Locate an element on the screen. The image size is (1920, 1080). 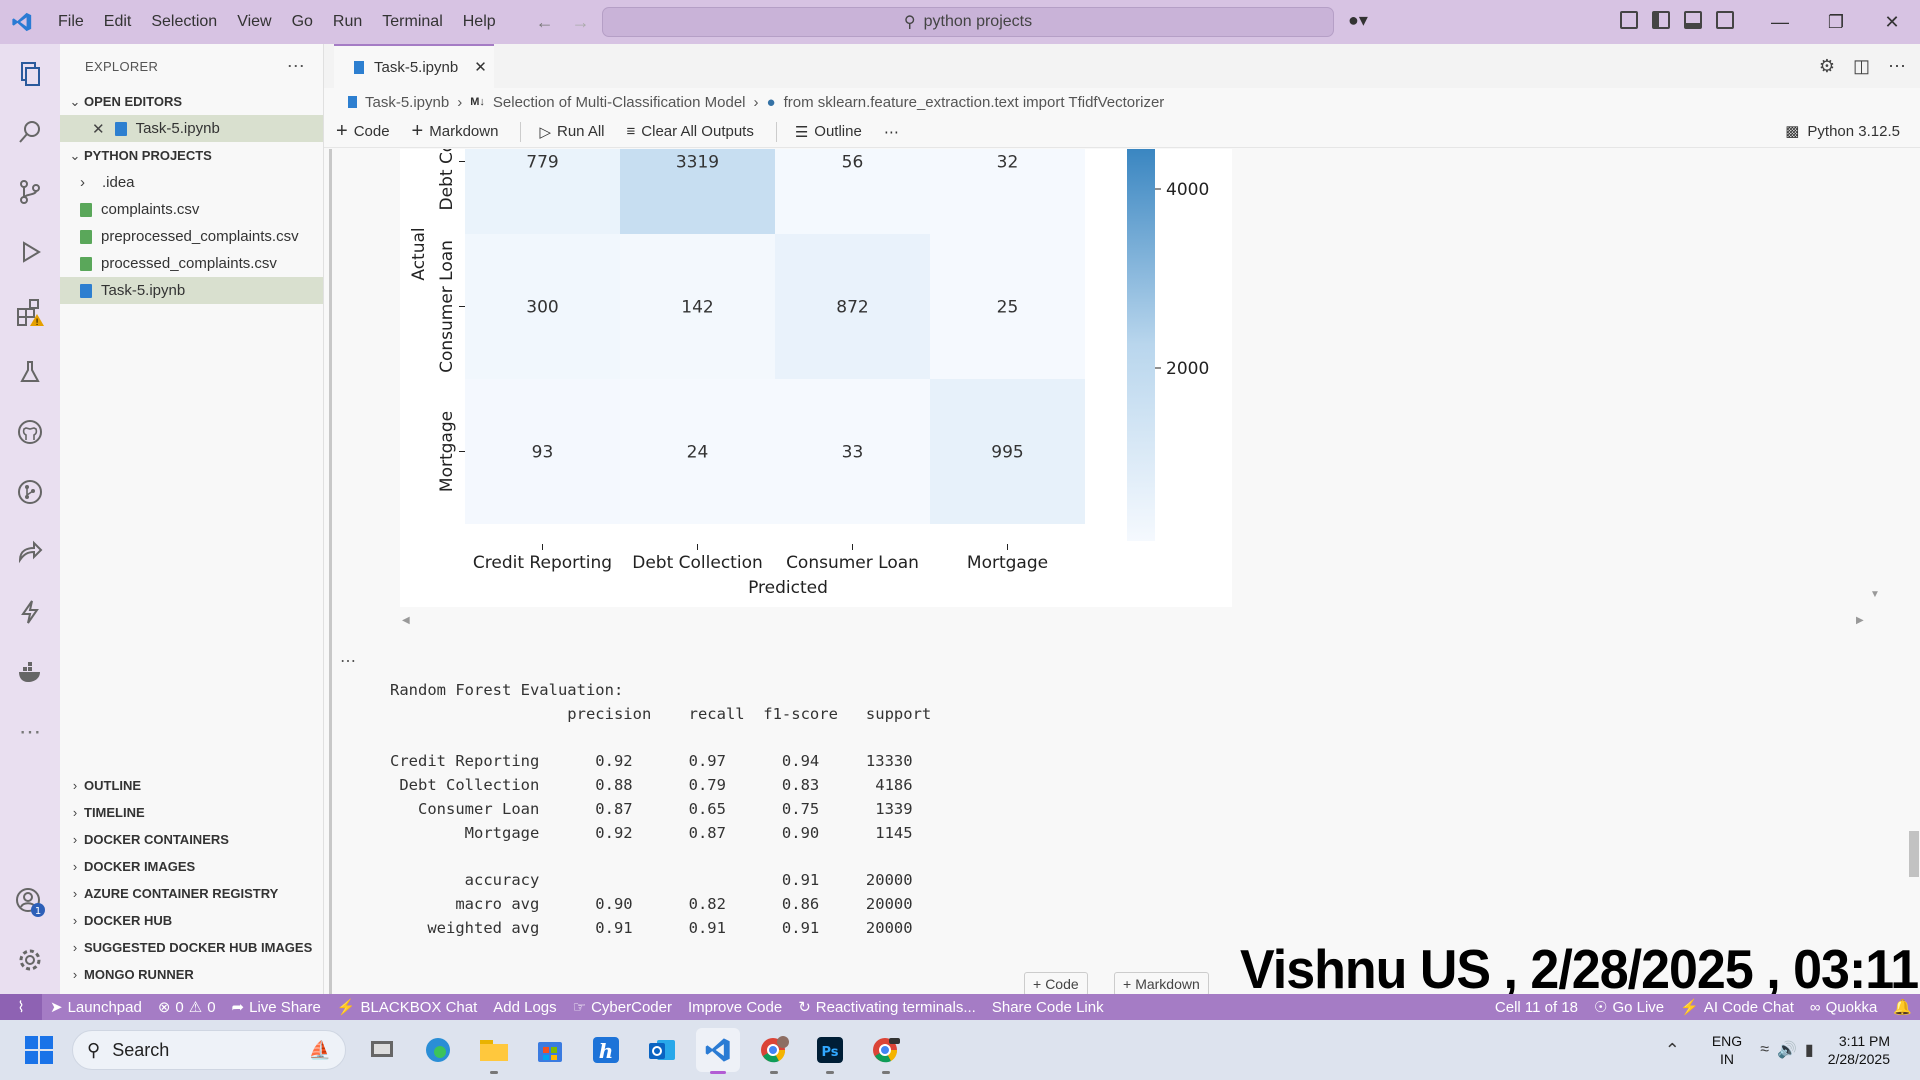
forward-arrow-icon: → is located at coordinates (581, 22).